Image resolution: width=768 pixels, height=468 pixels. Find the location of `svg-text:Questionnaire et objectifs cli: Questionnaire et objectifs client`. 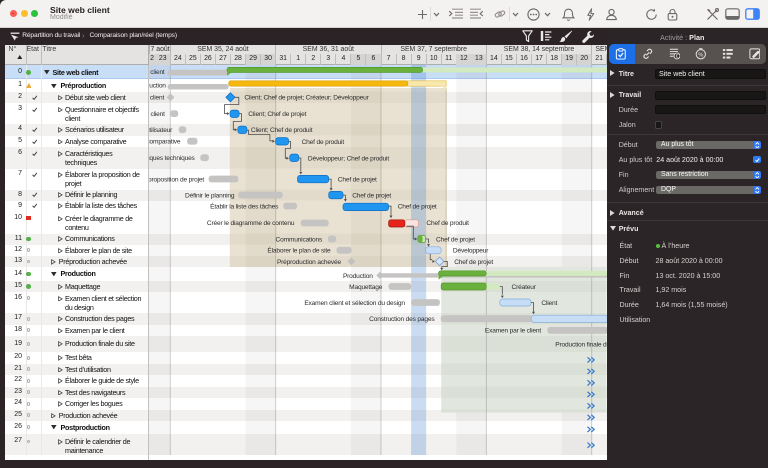

svg-text:Questionnaire et objectifs cli: Questionnaire et objectifs client is located at coordinates (157, 114).